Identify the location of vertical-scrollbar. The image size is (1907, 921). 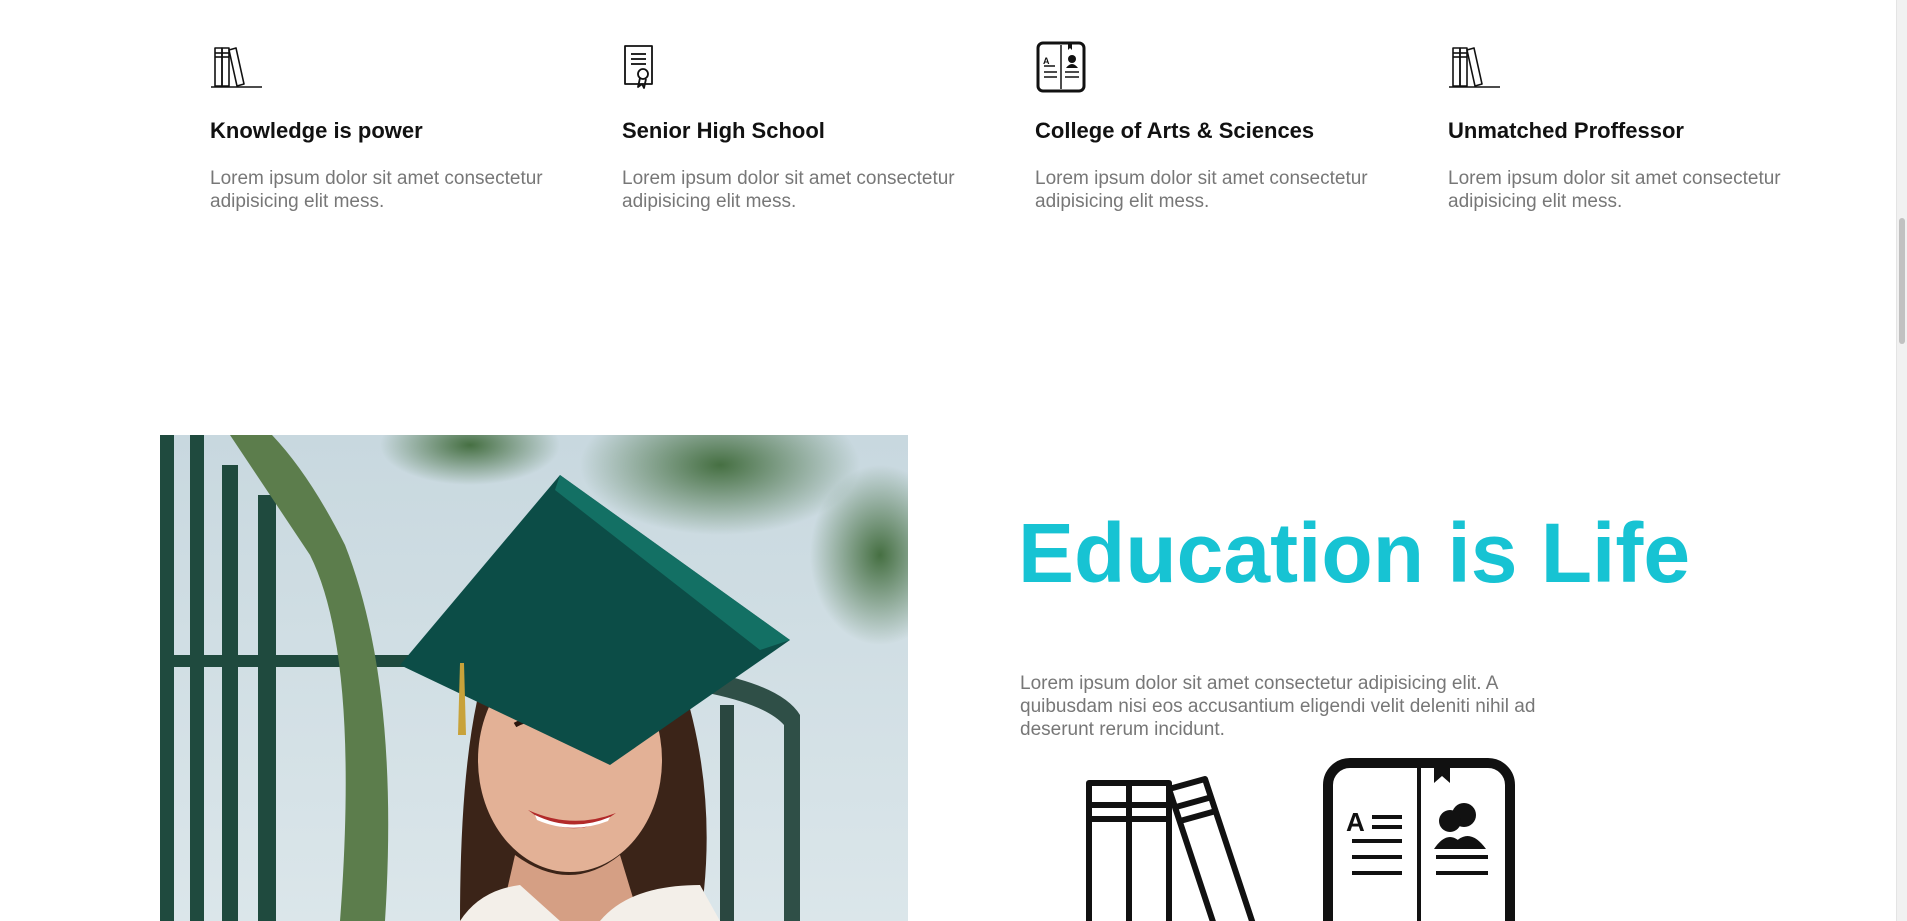
(1901, 460).